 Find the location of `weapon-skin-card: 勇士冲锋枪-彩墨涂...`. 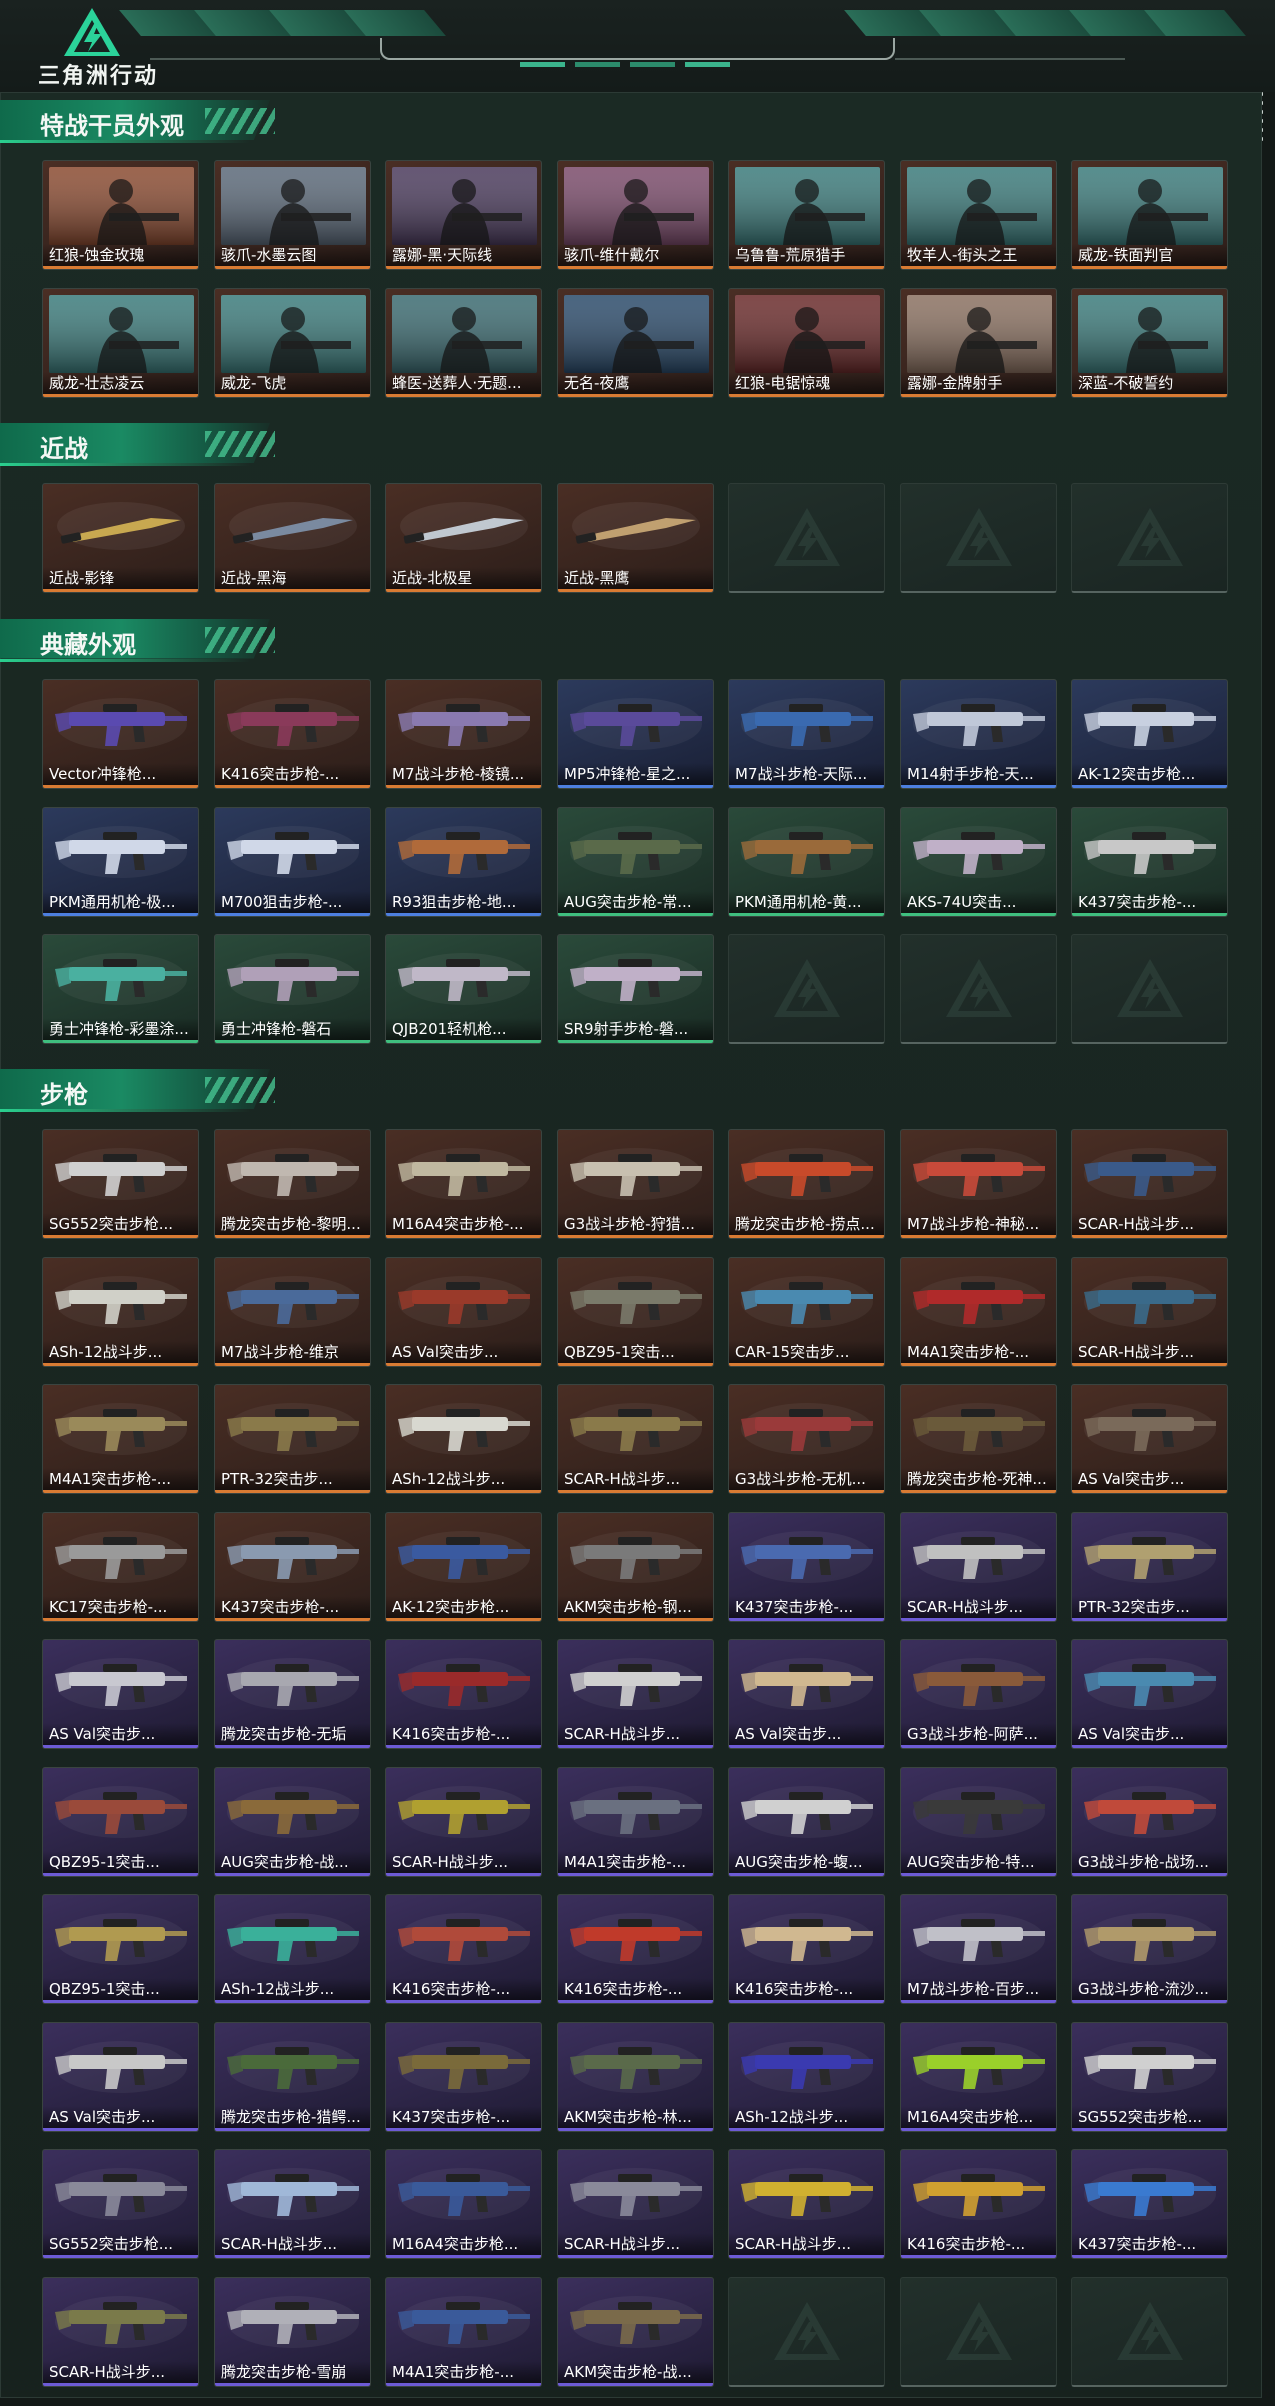

weapon-skin-card: 勇士冲锋枪-彩墨涂... is located at coordinates (120, 988).